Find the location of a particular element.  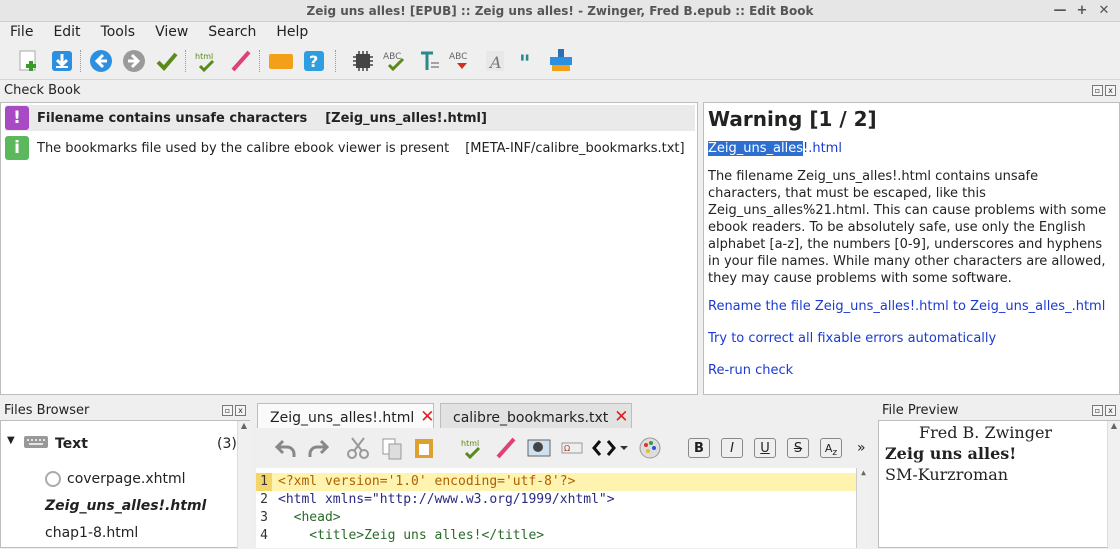

menu-file: File is located at coordinates (21, 32).